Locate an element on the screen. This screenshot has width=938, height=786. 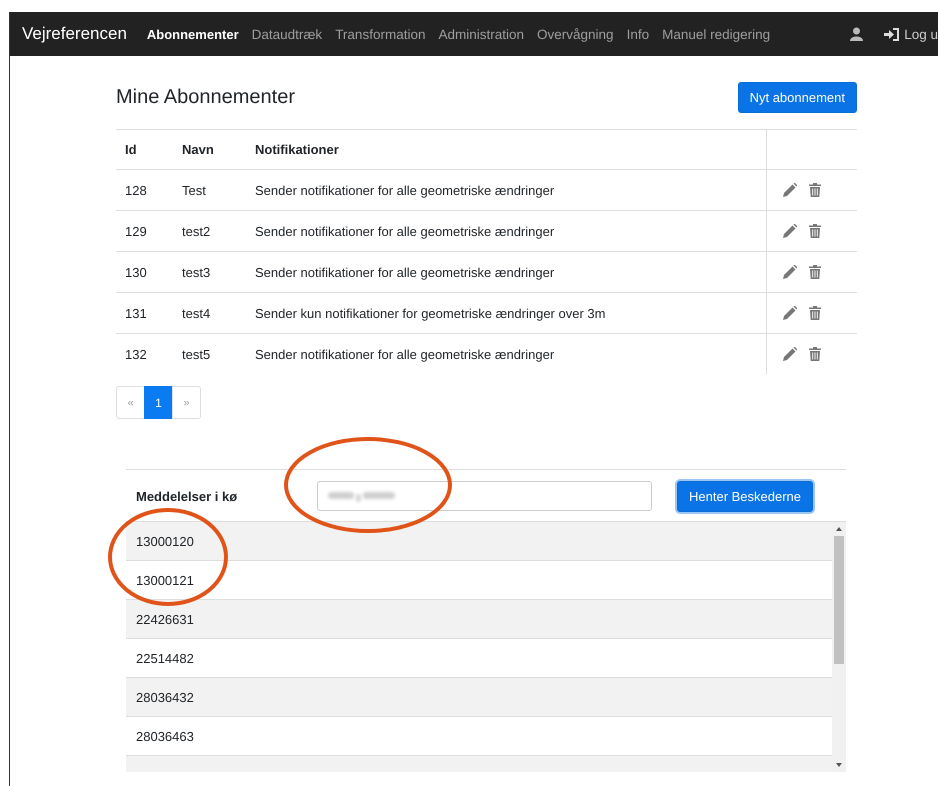
table-cell: 129 is located at coordinates (144, 231).